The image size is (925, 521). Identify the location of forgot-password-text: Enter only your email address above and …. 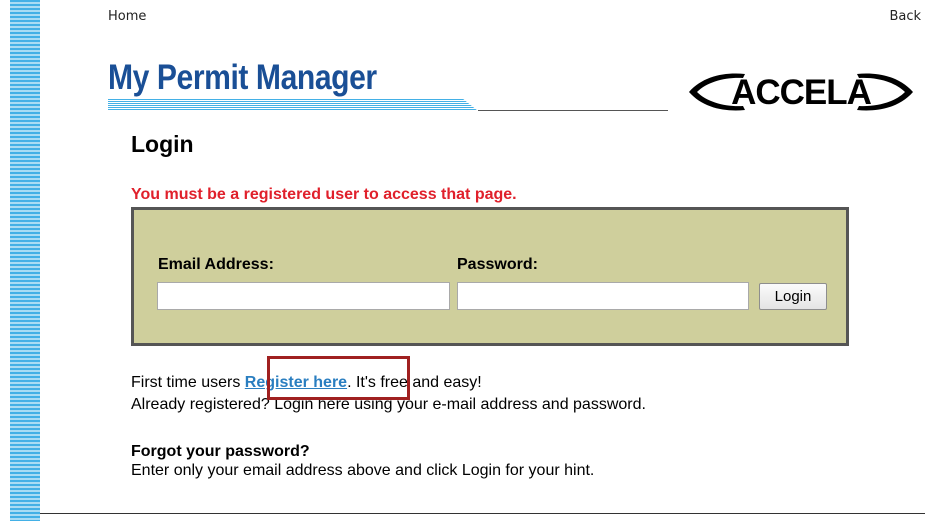
(363, 470).